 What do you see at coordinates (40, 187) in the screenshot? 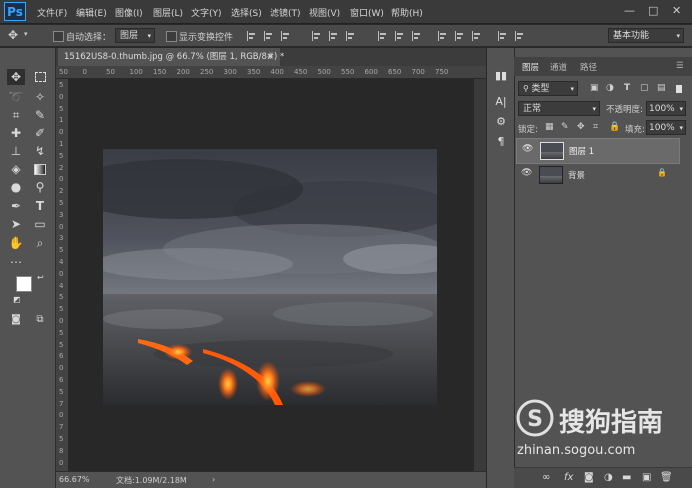
I see `dodge-tool-icon: ⚲` at bounding box center [40, 187].